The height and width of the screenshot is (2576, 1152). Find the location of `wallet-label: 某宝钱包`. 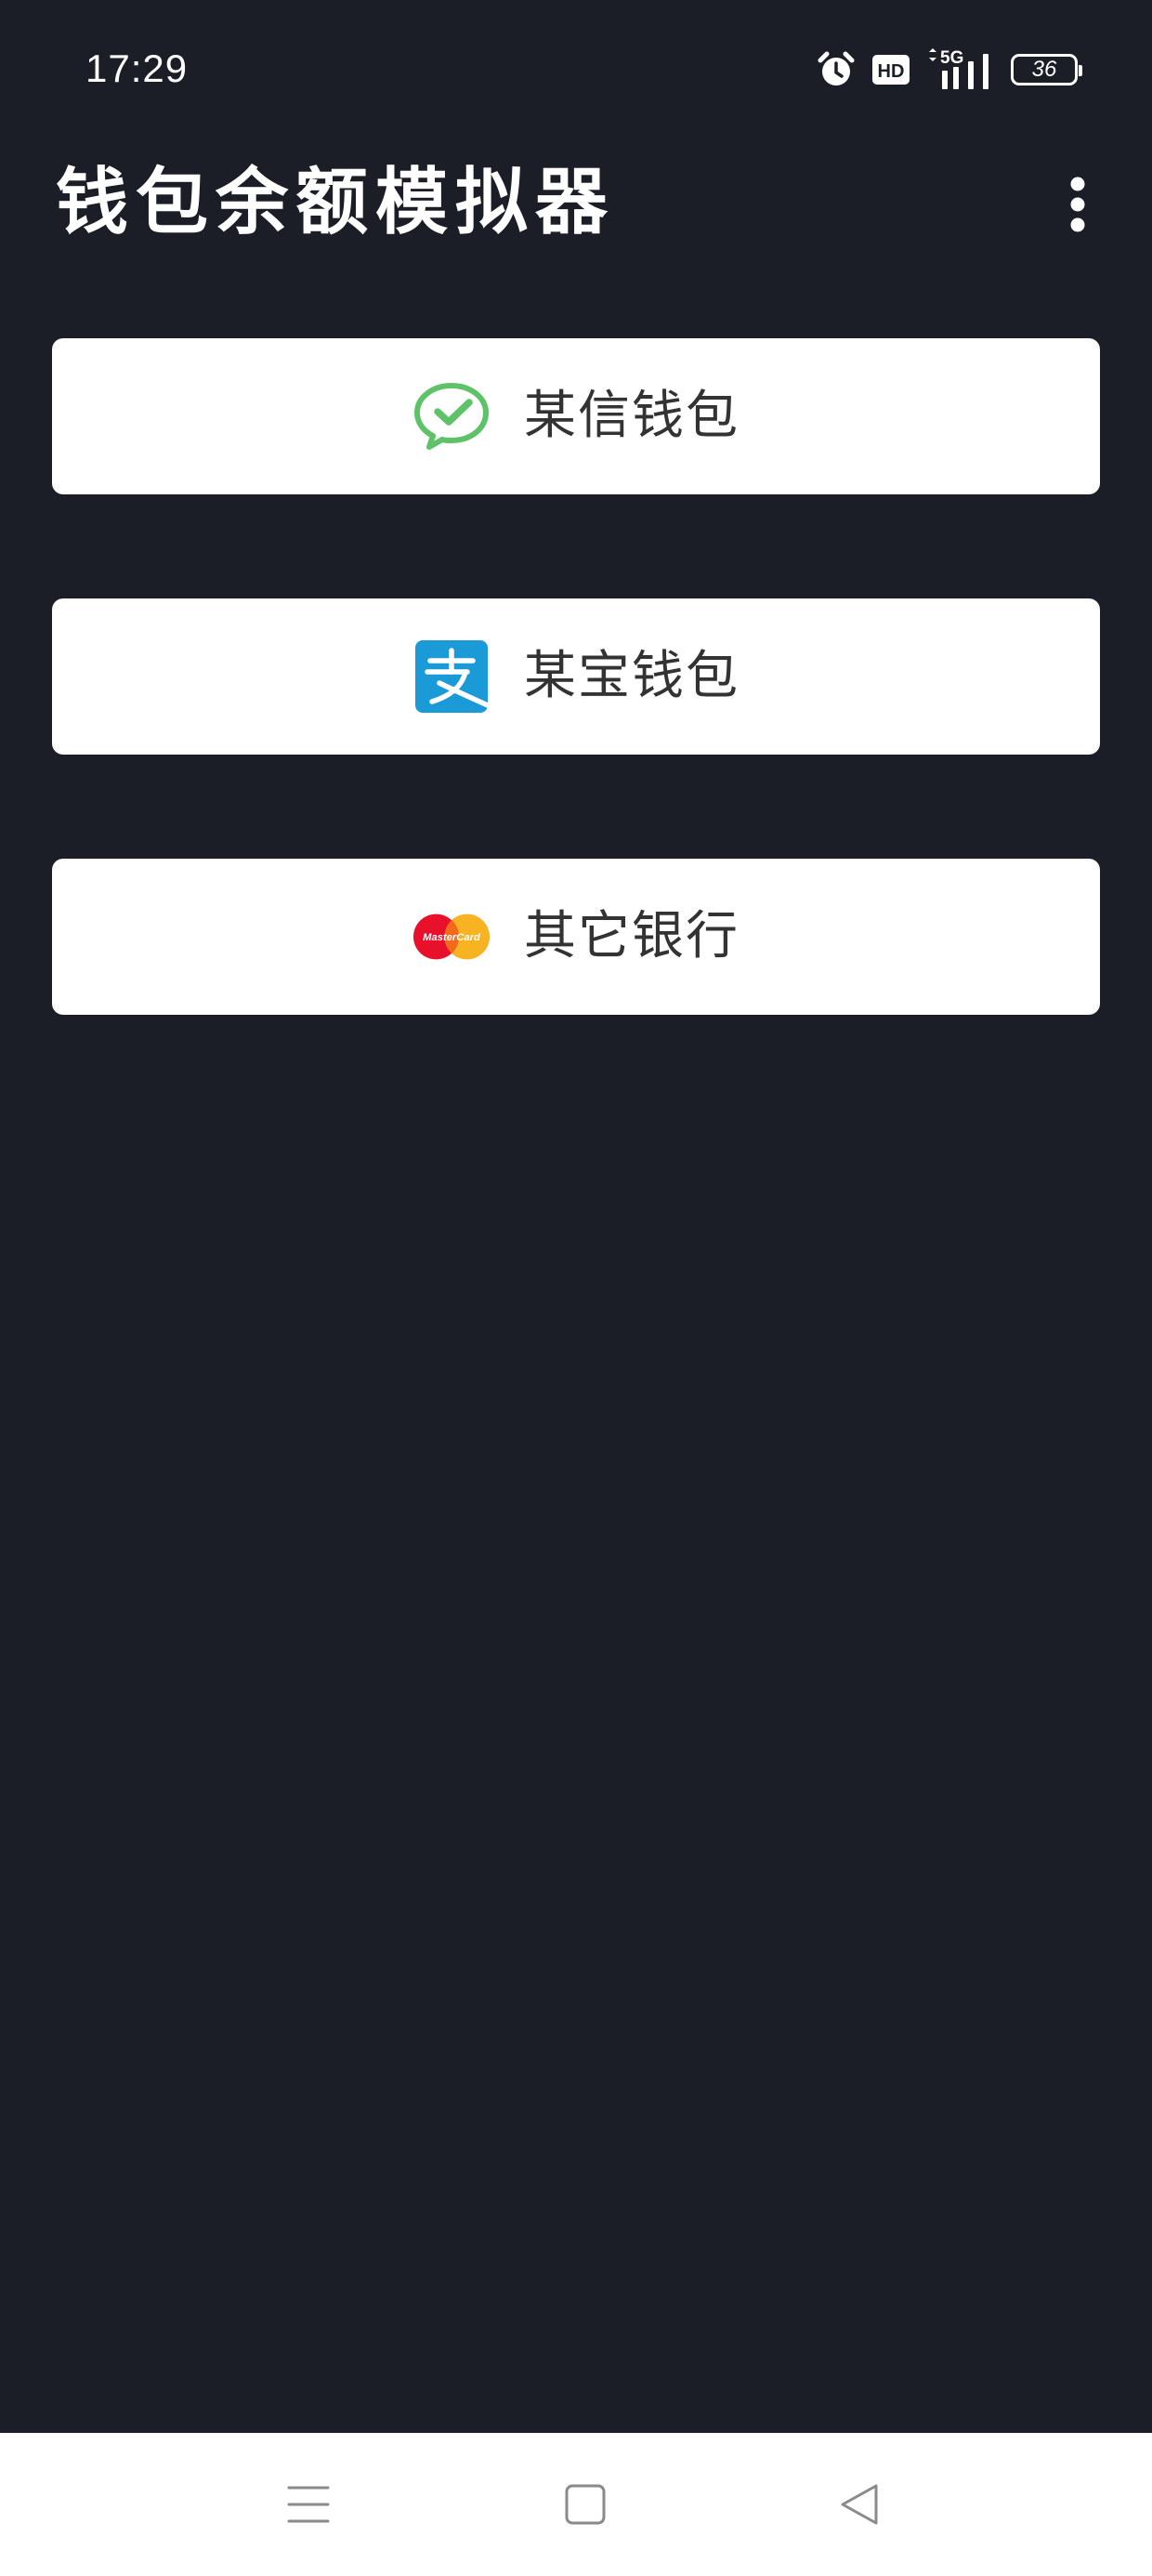

wallet-label: 某宝钱包 is located at coordinates (632, 676).